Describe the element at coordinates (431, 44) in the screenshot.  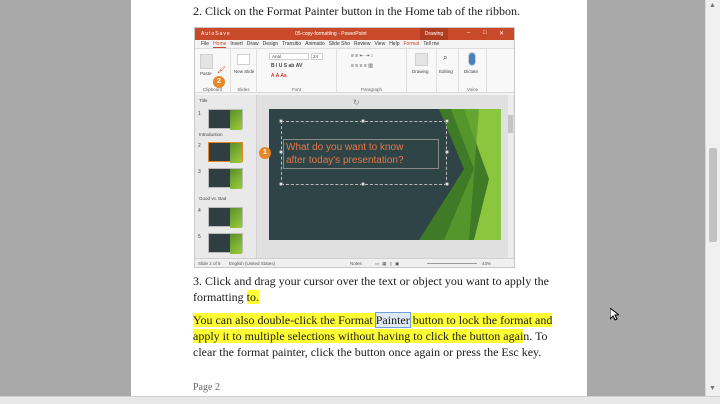
I see `tell-me: Tell me` at that location.